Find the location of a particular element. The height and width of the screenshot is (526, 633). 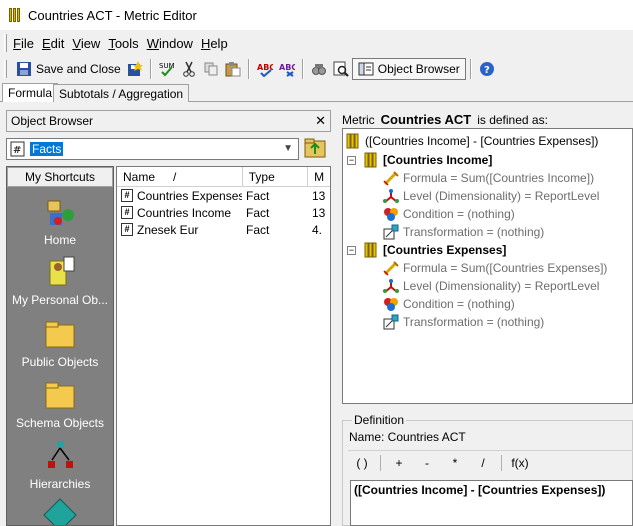

plus-button: + is located at coordinates (399, 463).